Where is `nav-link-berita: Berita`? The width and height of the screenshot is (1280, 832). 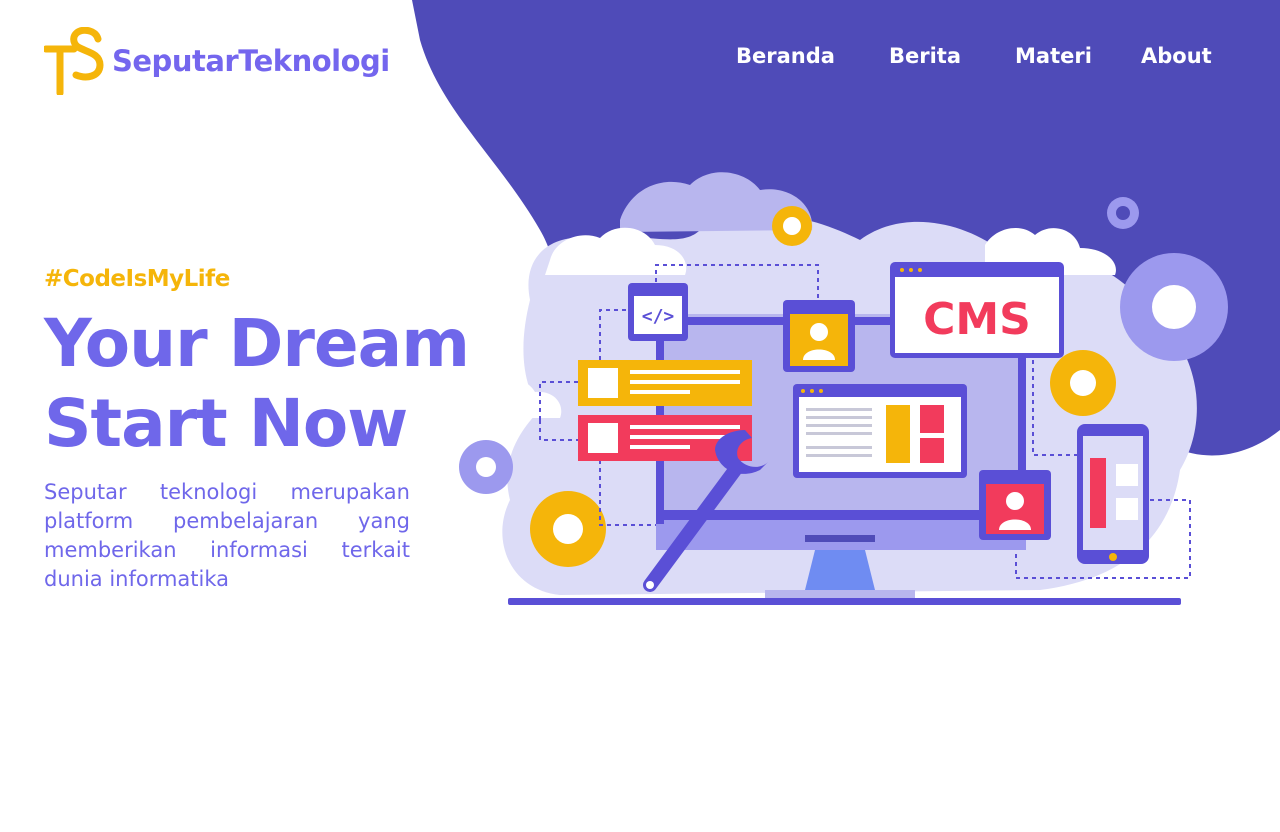
nav-link-berita: Berita is located at coordinates (925, 56).